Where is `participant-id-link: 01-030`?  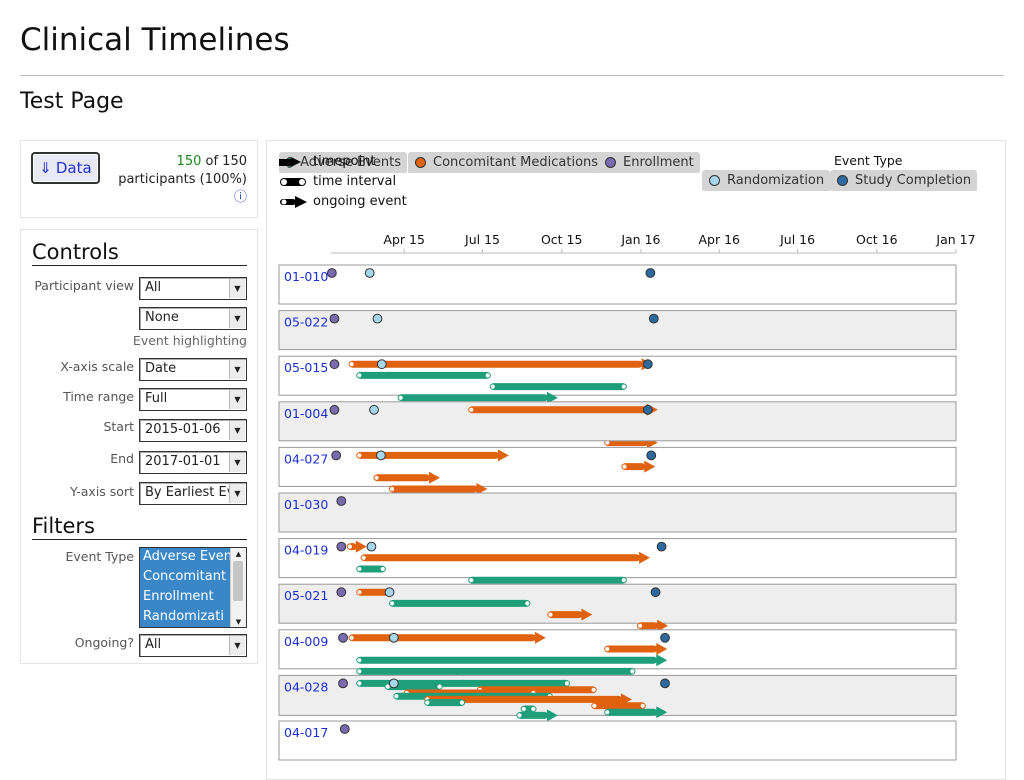
participant-id-link: 01-030 is located at coordinates (306, 504).